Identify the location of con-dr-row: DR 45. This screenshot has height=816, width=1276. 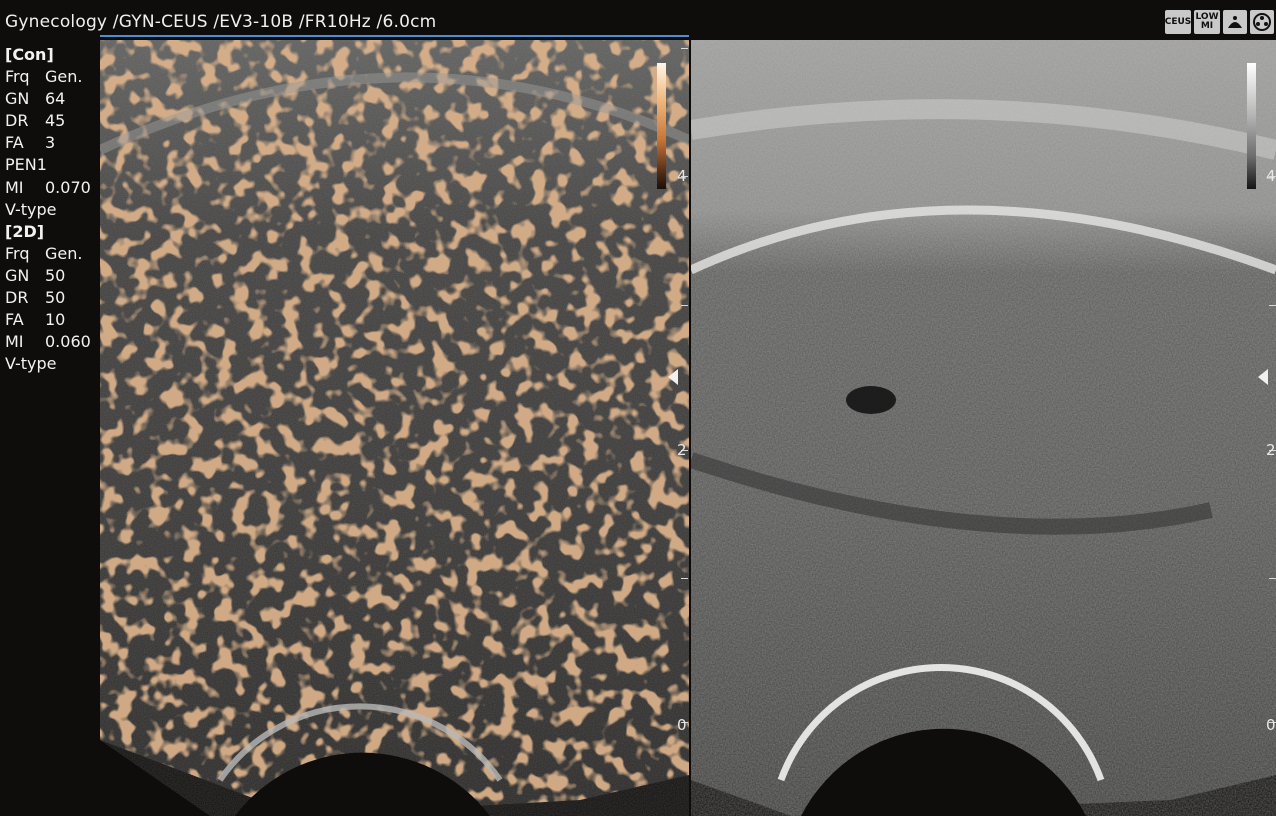
(48, 121).